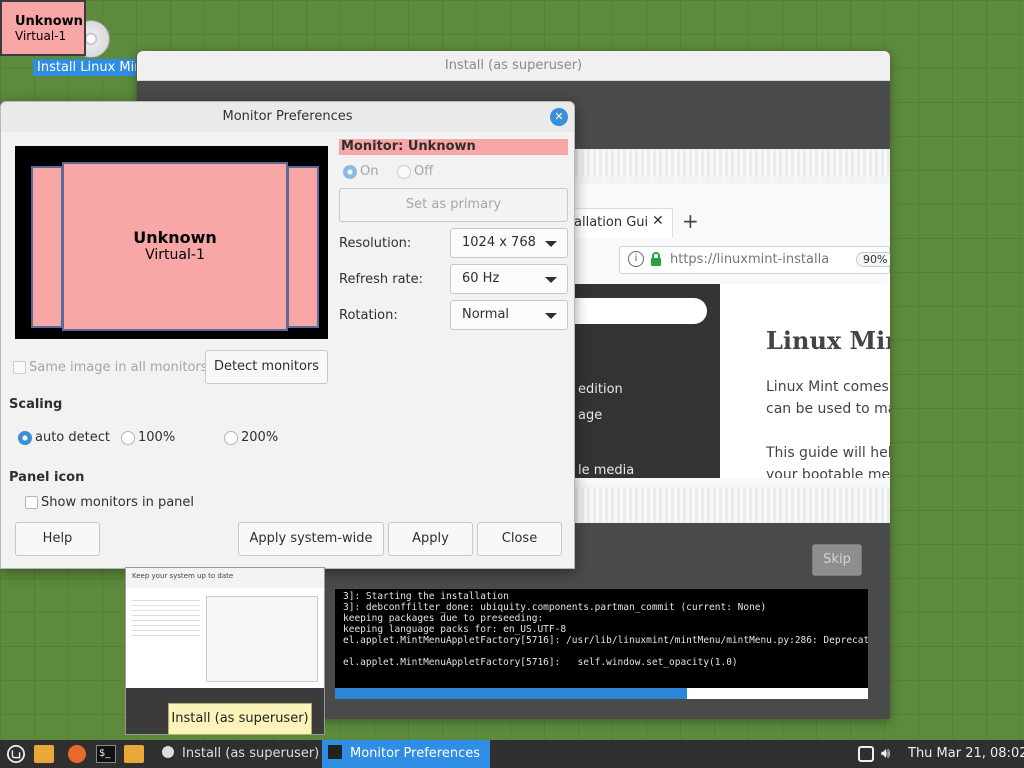 The height and width of the screenshot is (768, 1024). What do you see at coordinates (225, 578) in the screenshot?
I see `thumbnail-heading: Keep your system up to date` at bounding box center [225, 578].